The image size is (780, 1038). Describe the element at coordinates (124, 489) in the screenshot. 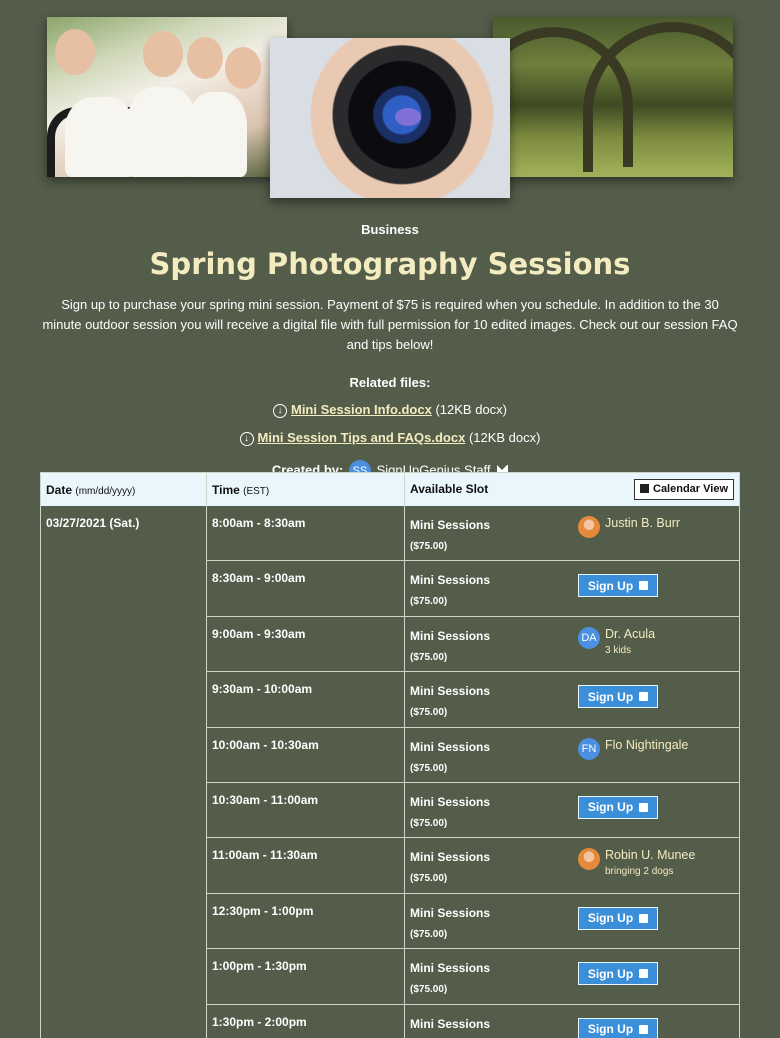

I see `col-date-header: Date (mm/dd/yyyy)` at that location.